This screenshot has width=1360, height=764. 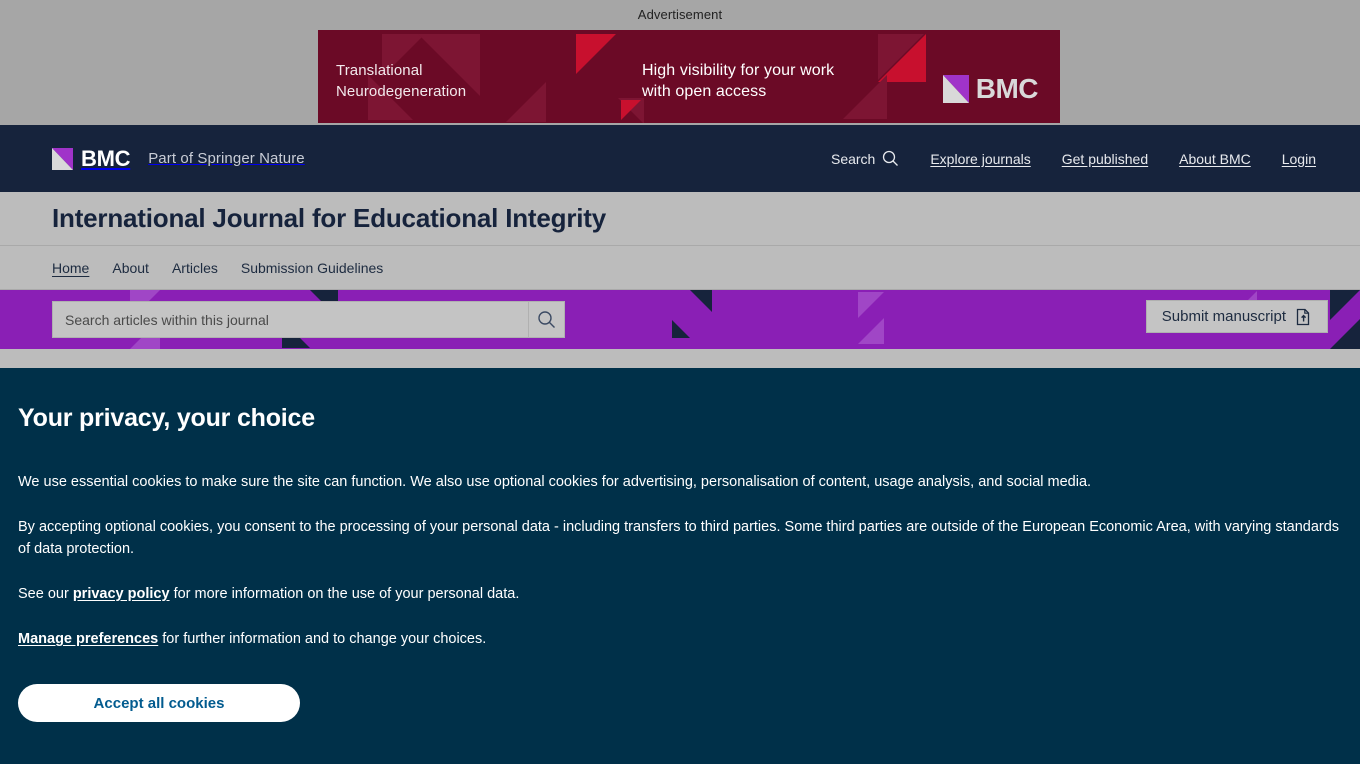 What do you see at coordinates (1007, 88) in the screenshot?
I see `ad-bmc-wordmark: BMC` at bounding box center [1007, 88].